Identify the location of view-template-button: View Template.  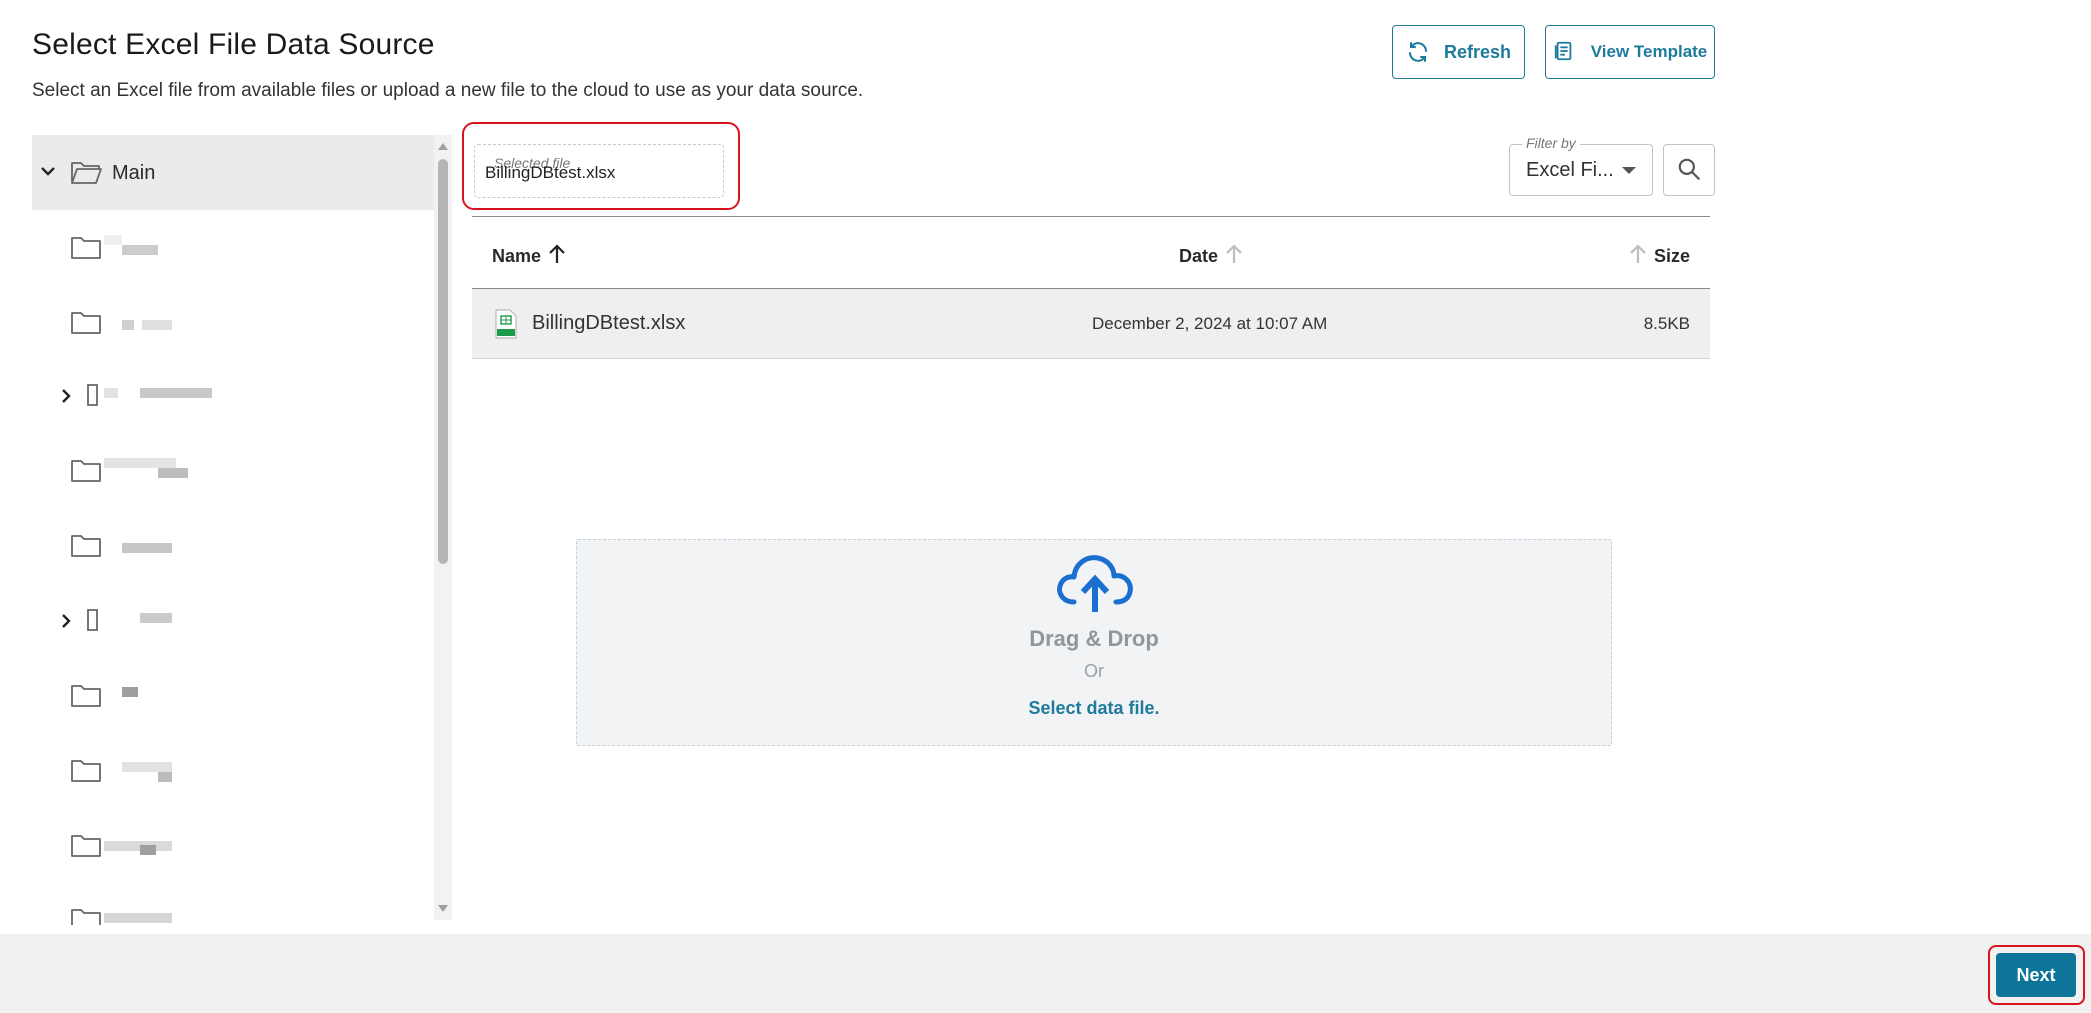
(1630, 52).